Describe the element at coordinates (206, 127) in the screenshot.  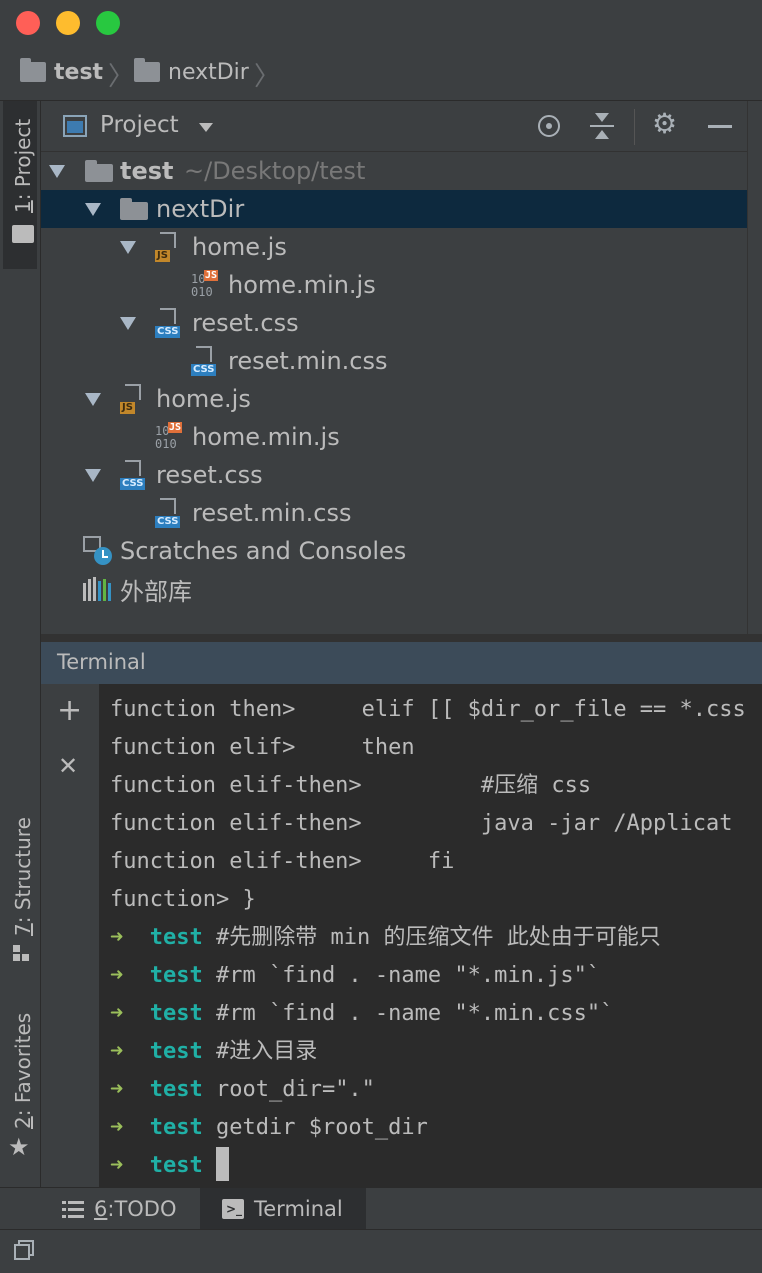
I see `chevron-down-icon` at that location.